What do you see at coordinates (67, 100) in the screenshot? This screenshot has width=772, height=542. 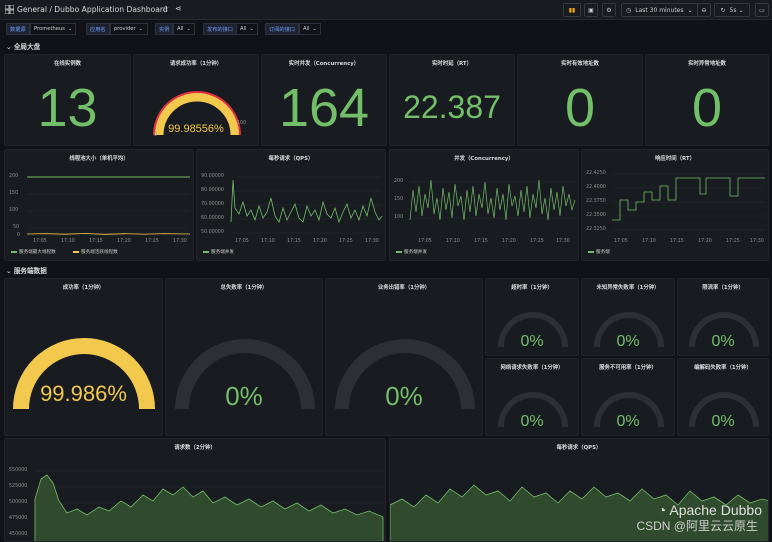 I see `panel-instances: 在线实例数 13` at bounding box center [67, 100].